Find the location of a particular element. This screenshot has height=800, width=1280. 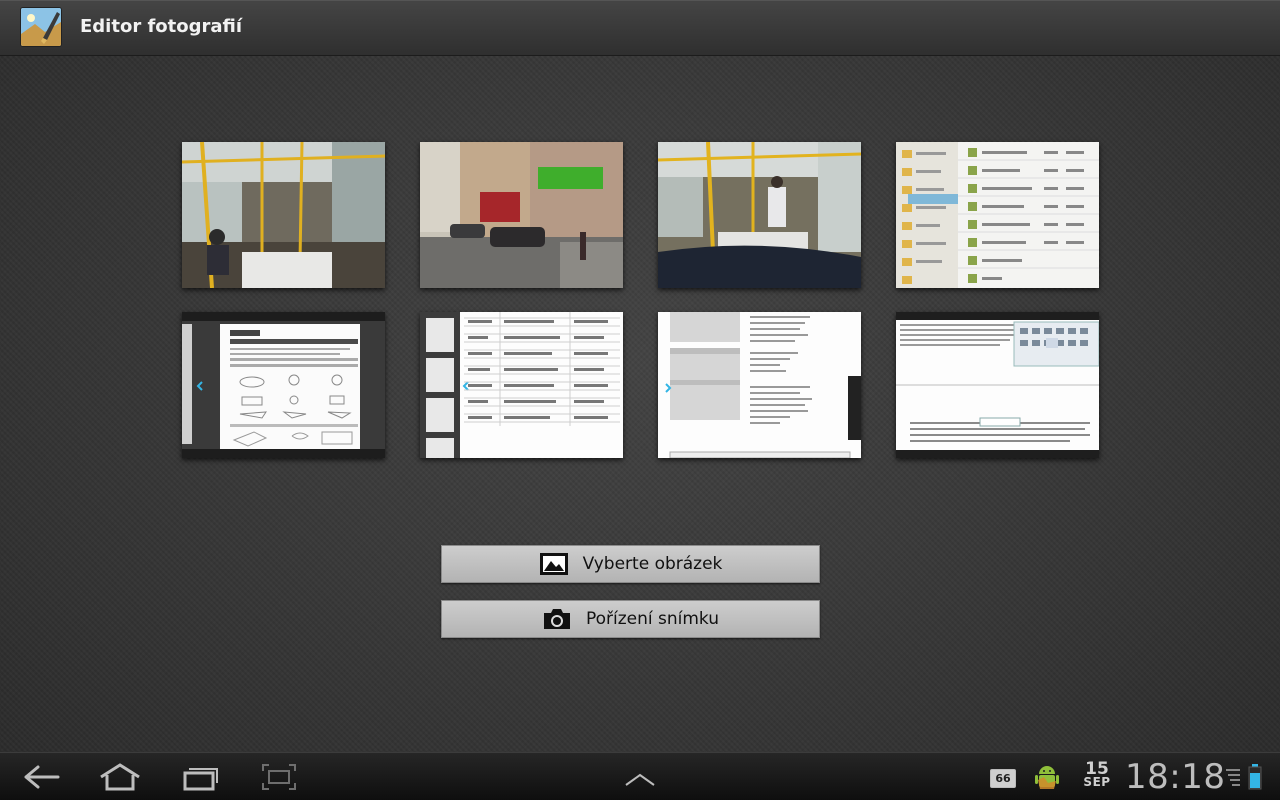

select-image-label: Vyberte obrázek is located at coordinates (652, 564).